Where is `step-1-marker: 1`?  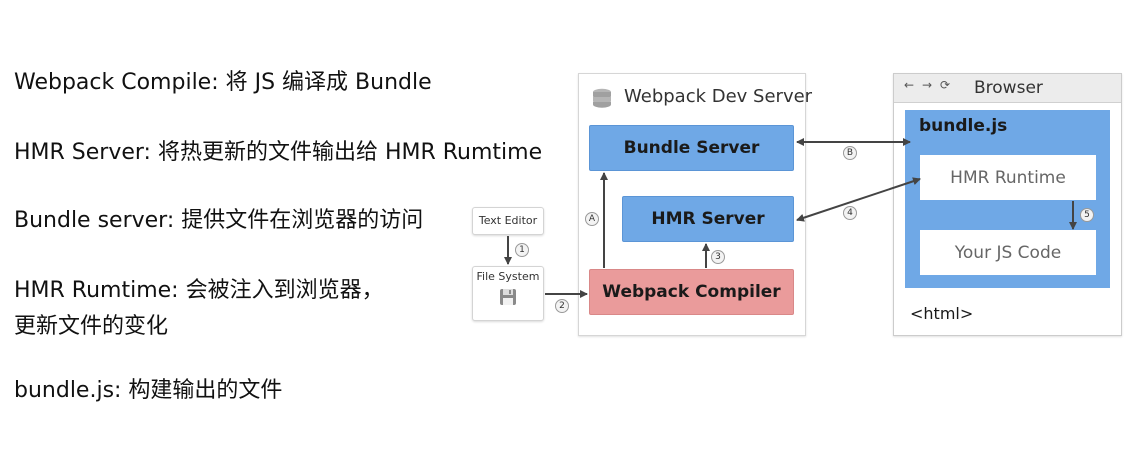
step-1-marker: 1 is located at coordinates (522, 250).